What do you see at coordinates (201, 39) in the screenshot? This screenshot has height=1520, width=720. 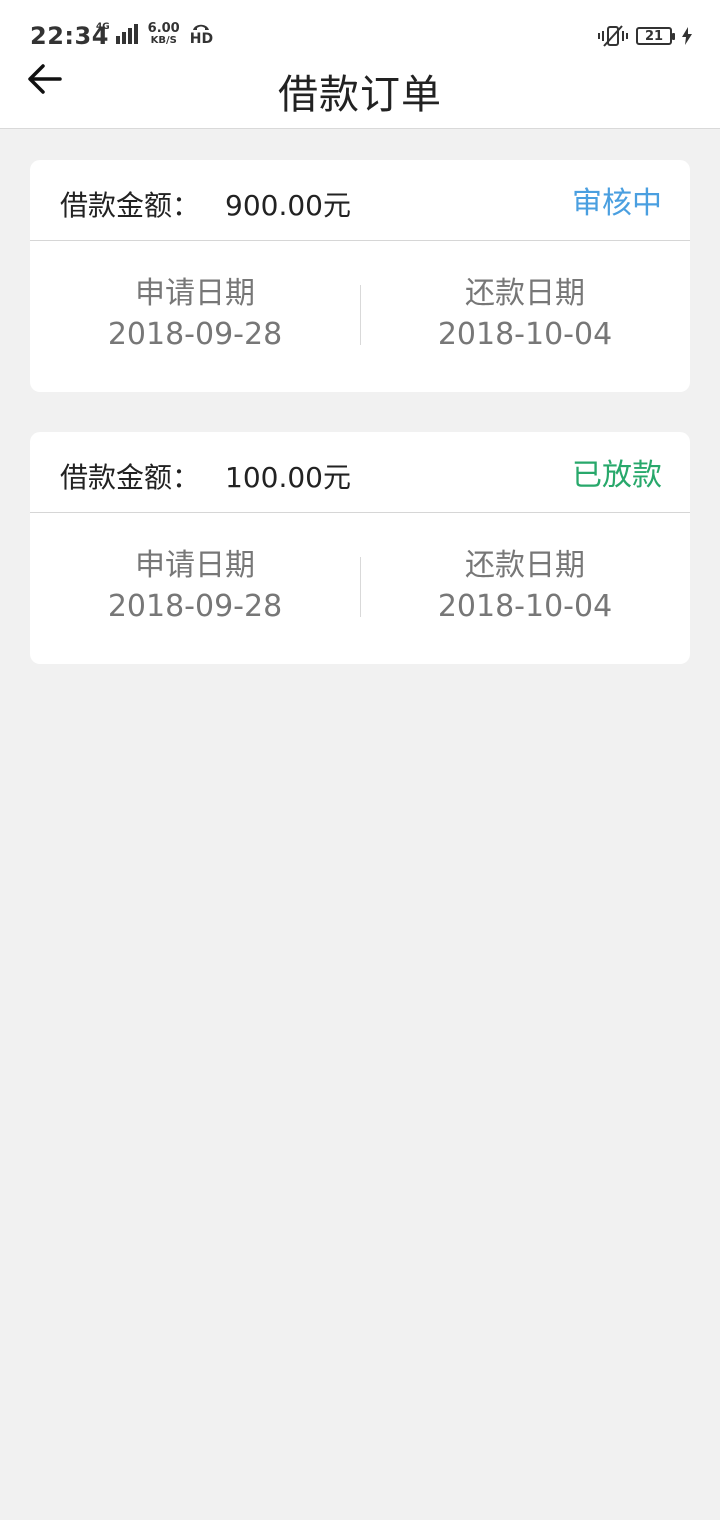 I see `hd-label: HD` at bounding box center [201, 39].